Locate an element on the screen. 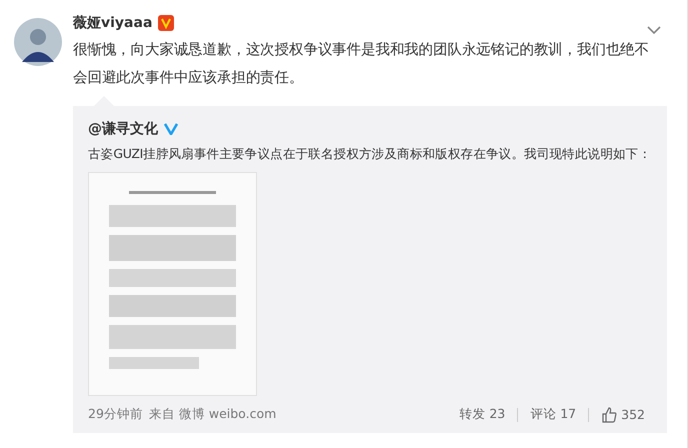 Image resolution: width=688 pixels, height=448 pixels. repost-author: @谦寻文化 is located at coordinates (123, 129).